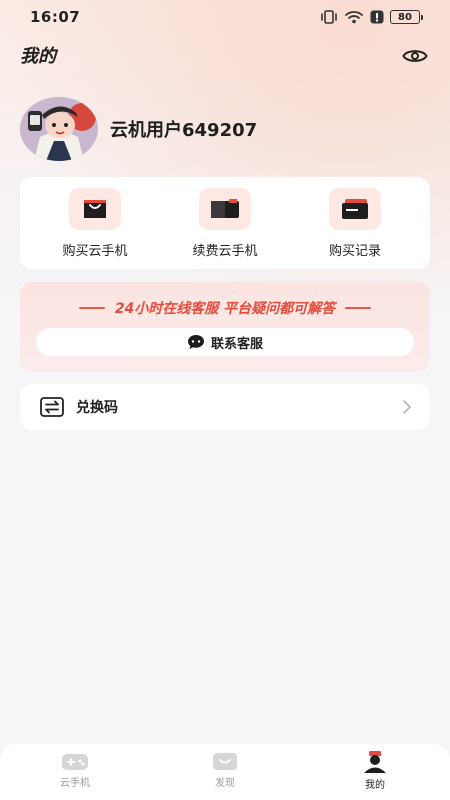  What do you see at coordinates (354, 251) in the screenshot?
I see `quick-label: 购买记录` at bounding box center [354, 251].